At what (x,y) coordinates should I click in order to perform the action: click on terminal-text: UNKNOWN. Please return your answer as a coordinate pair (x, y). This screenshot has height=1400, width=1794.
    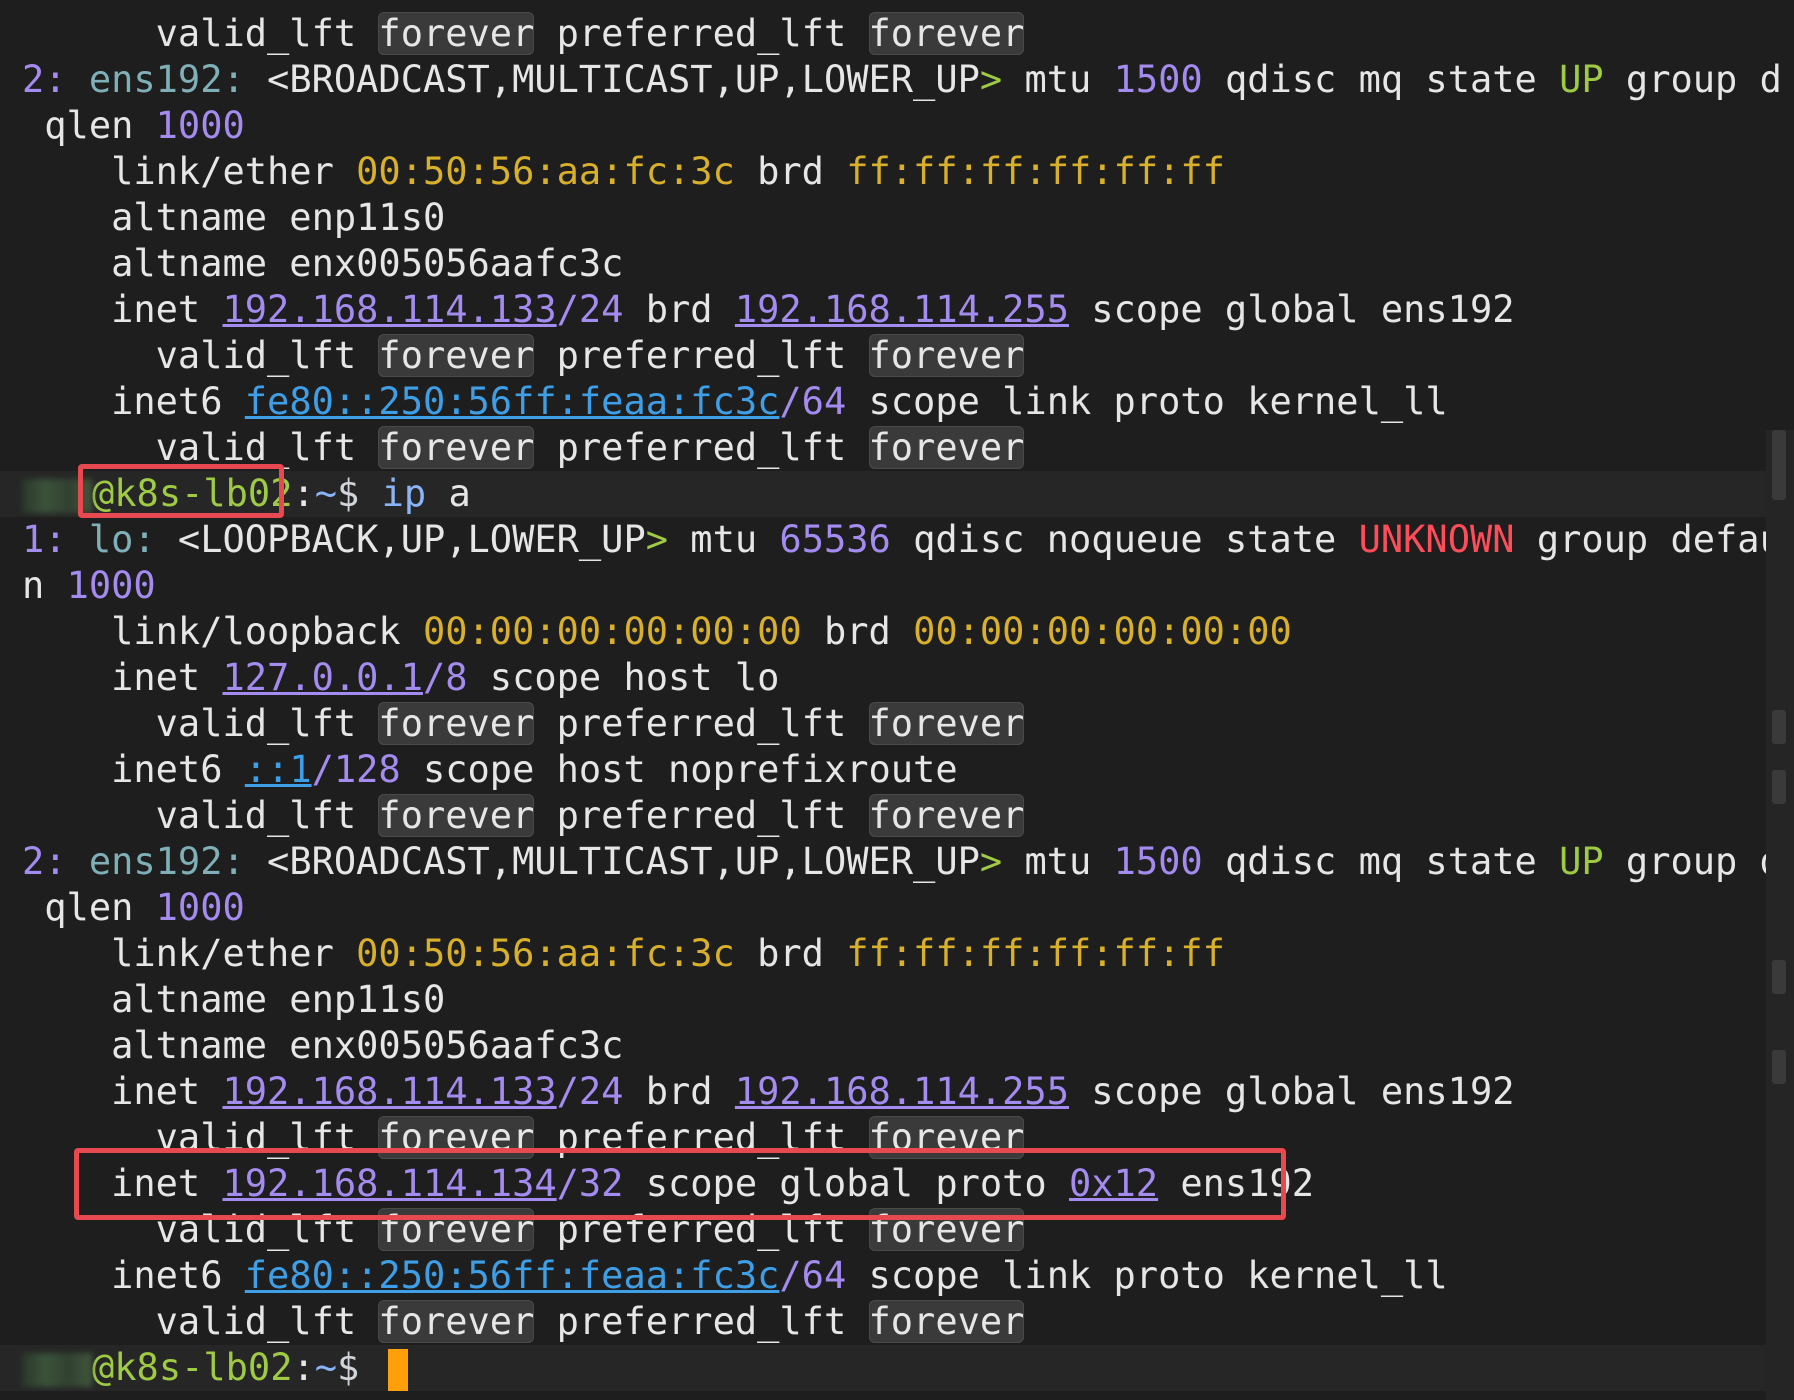
    Looking at the image, I should click on (1436, 539).